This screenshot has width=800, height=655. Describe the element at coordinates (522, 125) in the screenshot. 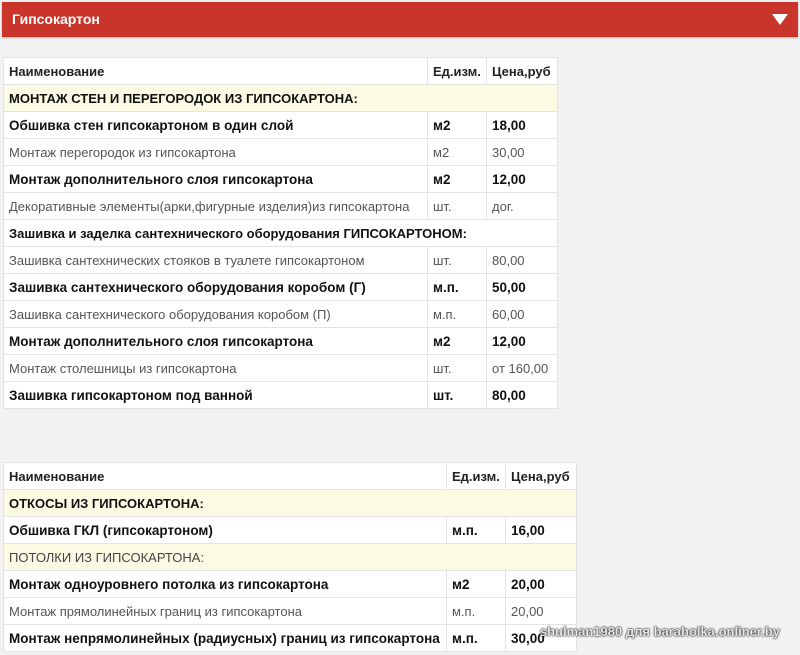

I see `item-price: 18,00` at that location.